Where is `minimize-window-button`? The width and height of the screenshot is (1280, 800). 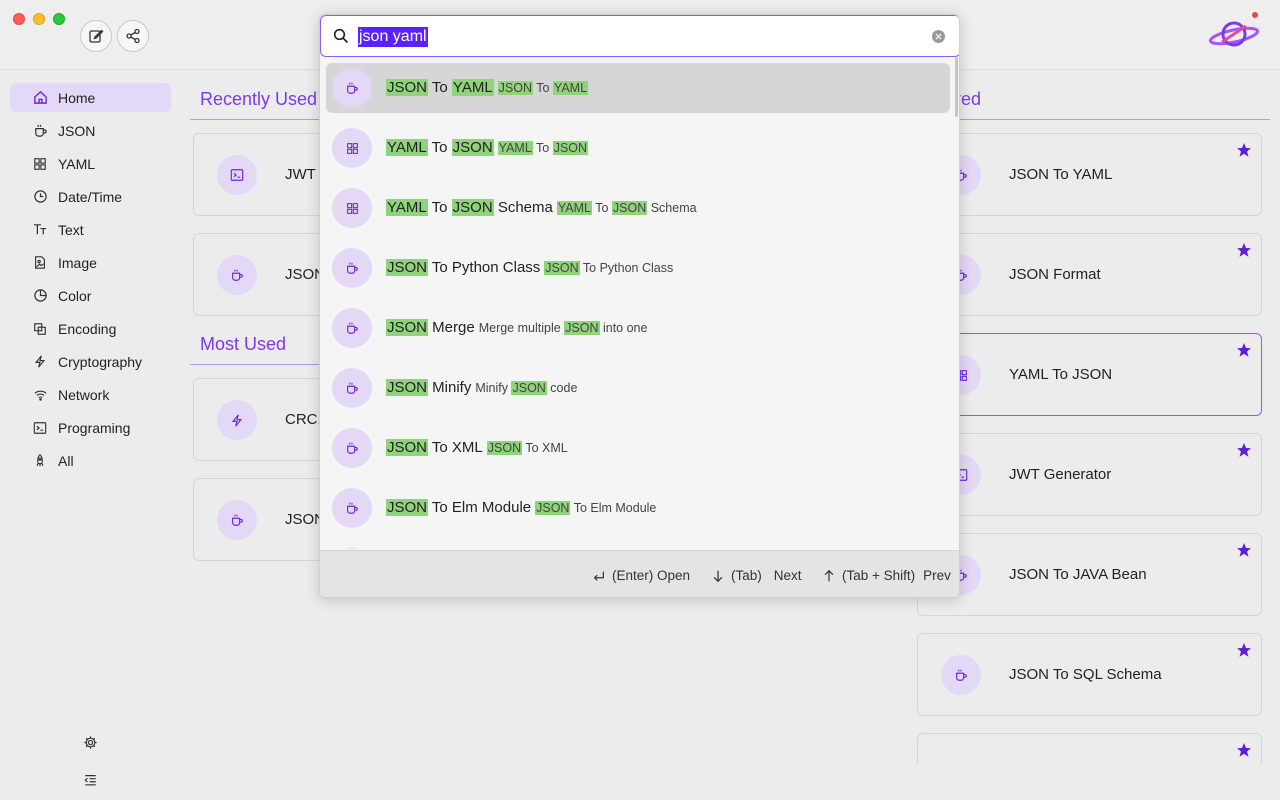
minimize-window-button is located at coordinates (39, 19).